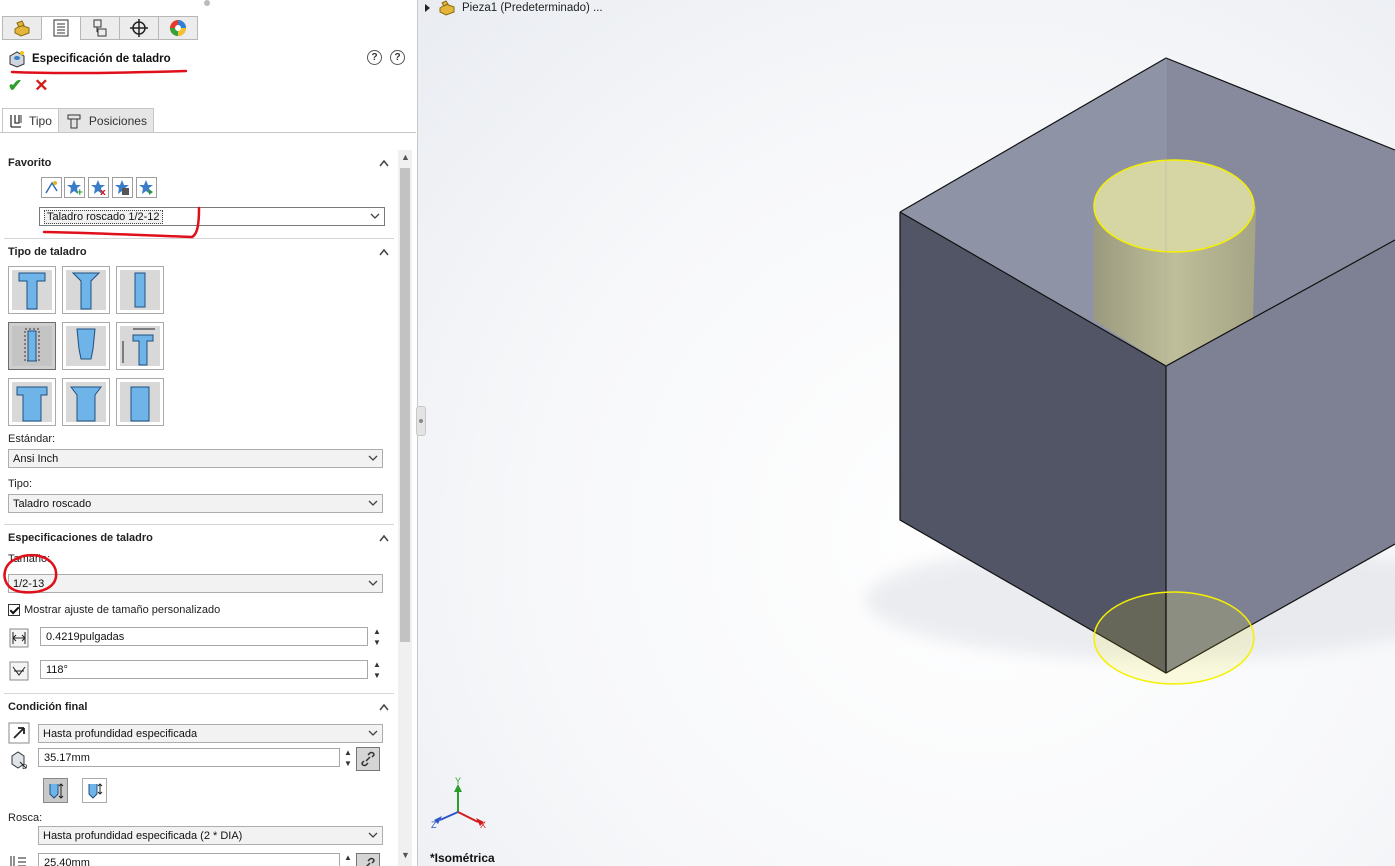 Image resolution: width=1395 pixels, height=866 pixels. I want to click on reverse-direction-icon, so click(19, 733).